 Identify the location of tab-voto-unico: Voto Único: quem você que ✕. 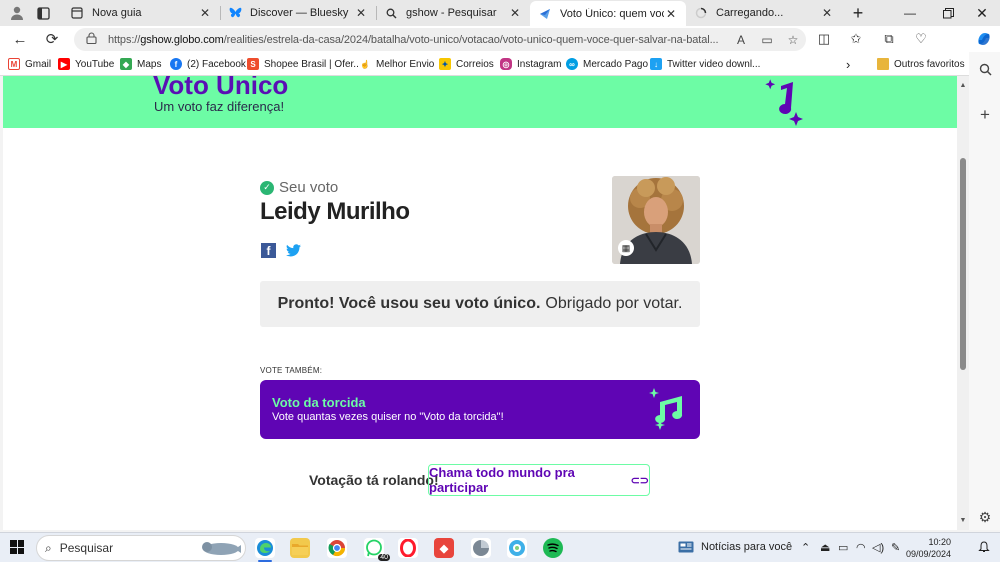
(608, 13).